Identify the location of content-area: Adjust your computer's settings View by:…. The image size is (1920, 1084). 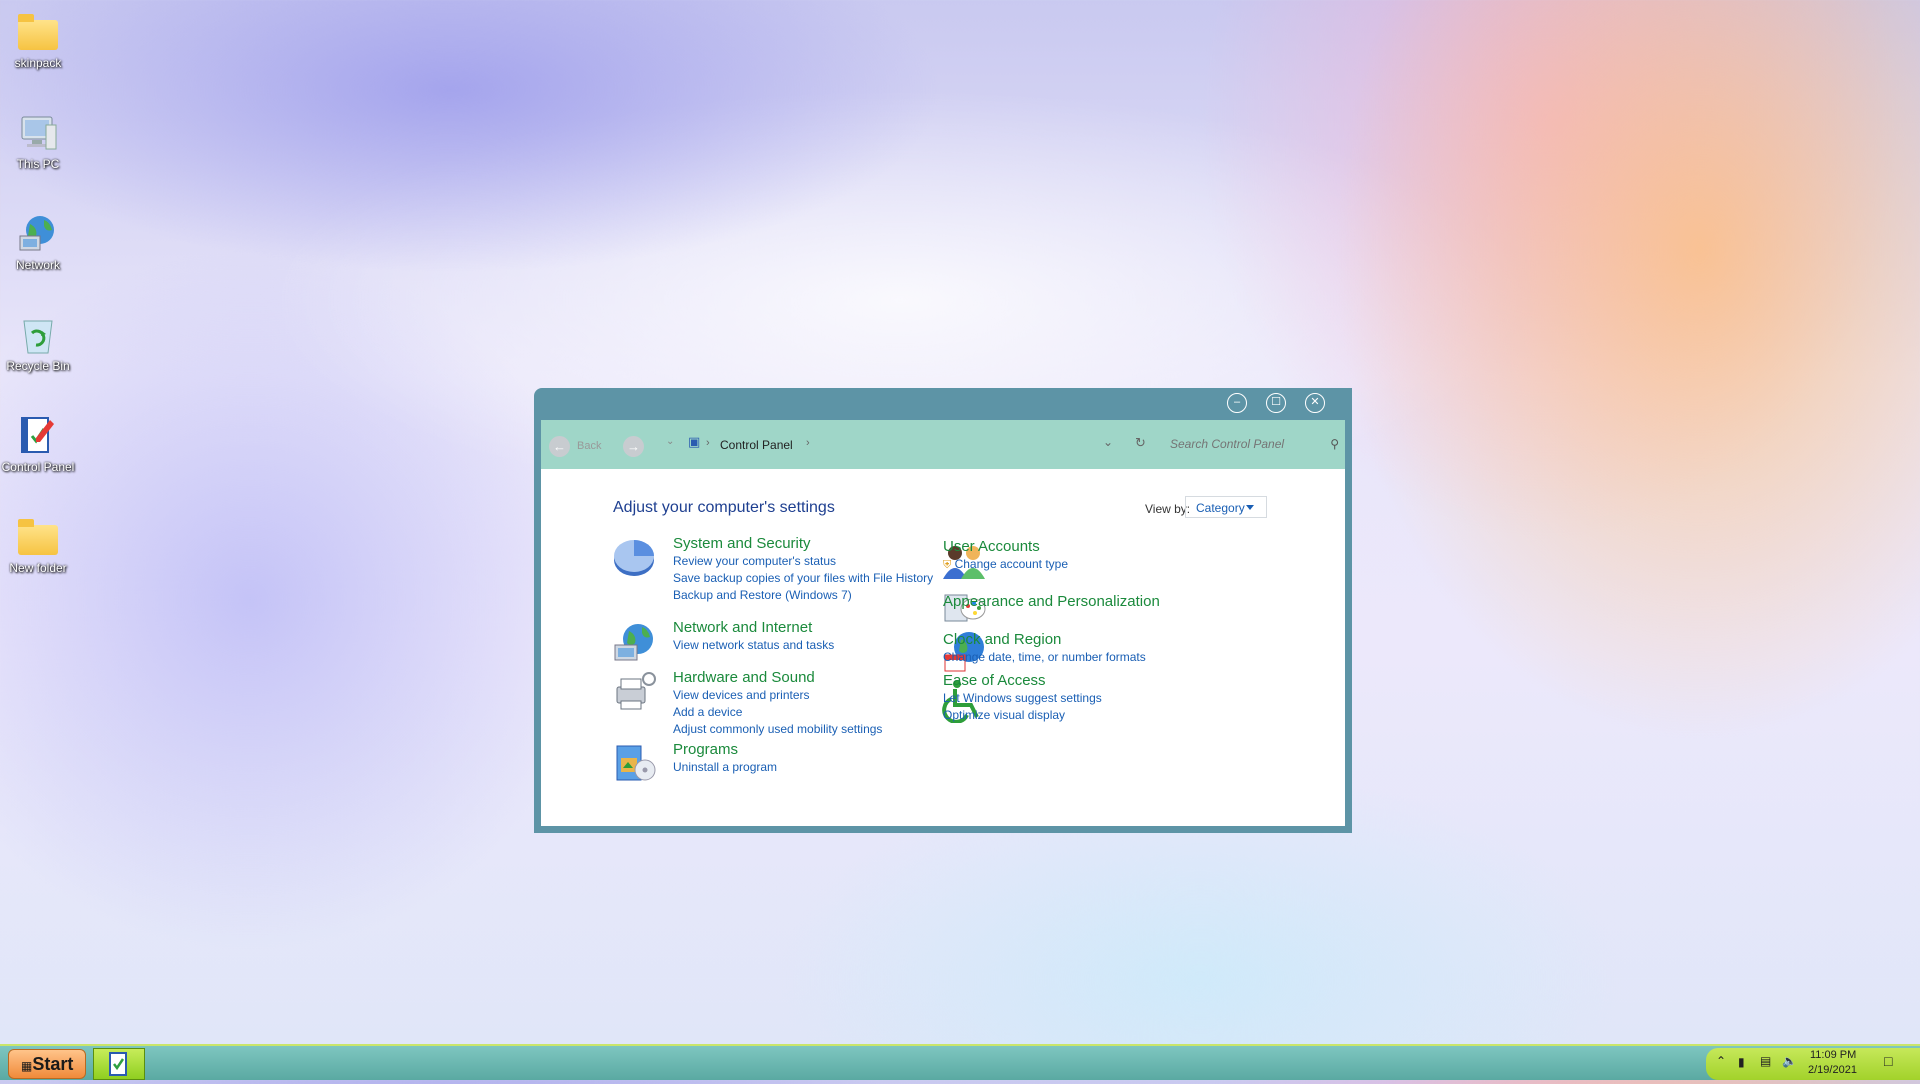
(943, 647).